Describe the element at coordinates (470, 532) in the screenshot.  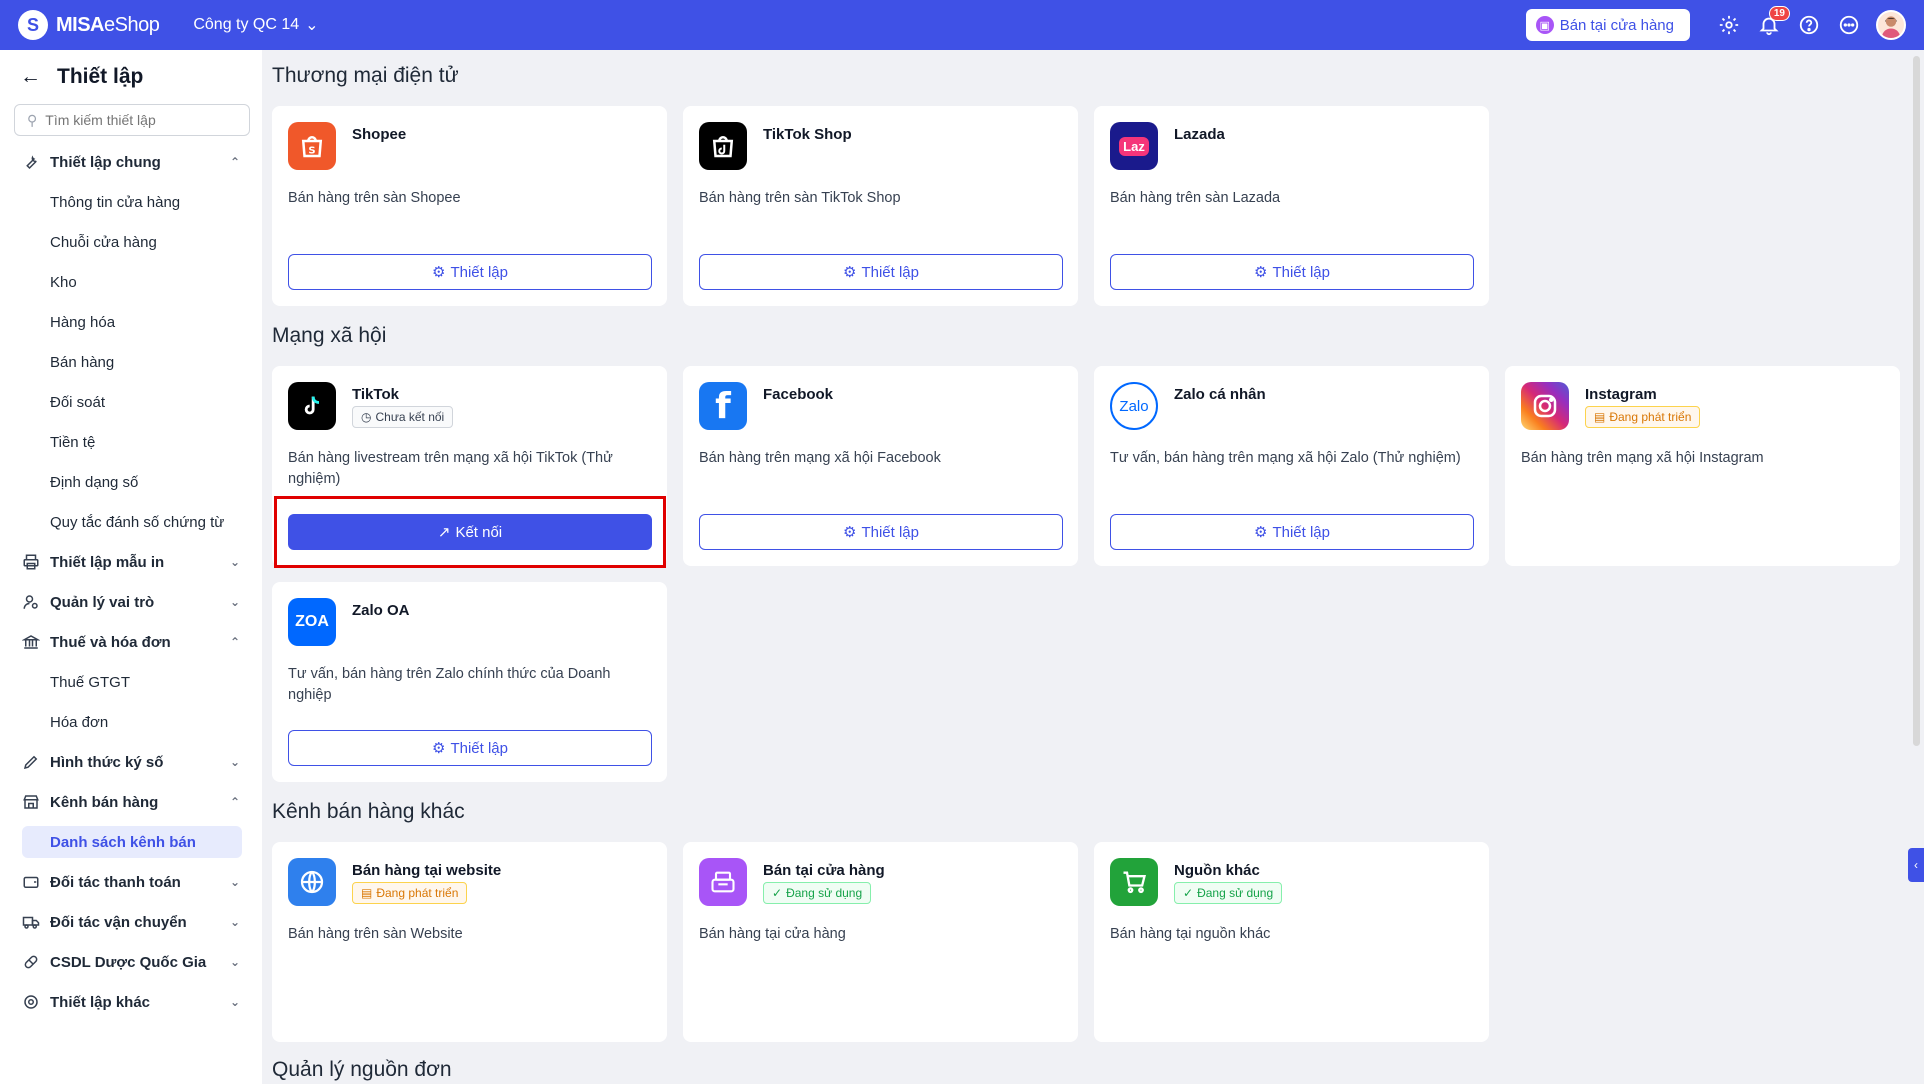
I see `highlight-box` at that location.